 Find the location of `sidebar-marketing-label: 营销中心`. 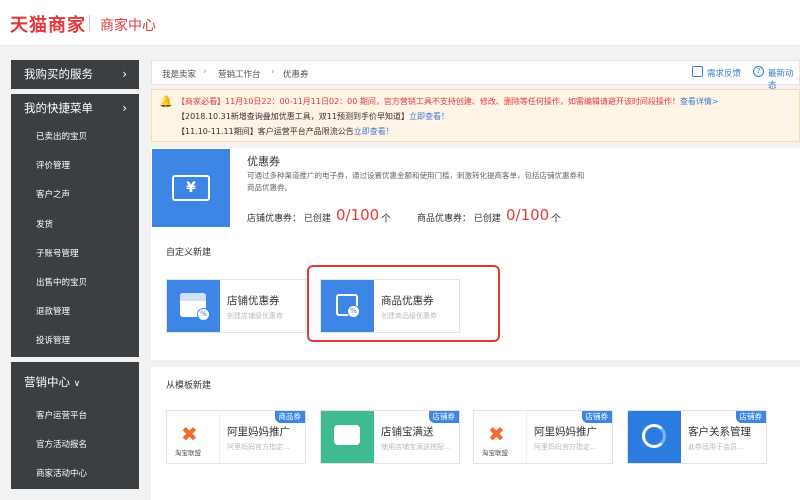

sidebar-marketing-label: 营销中心 is located at coordinates (47, 381).